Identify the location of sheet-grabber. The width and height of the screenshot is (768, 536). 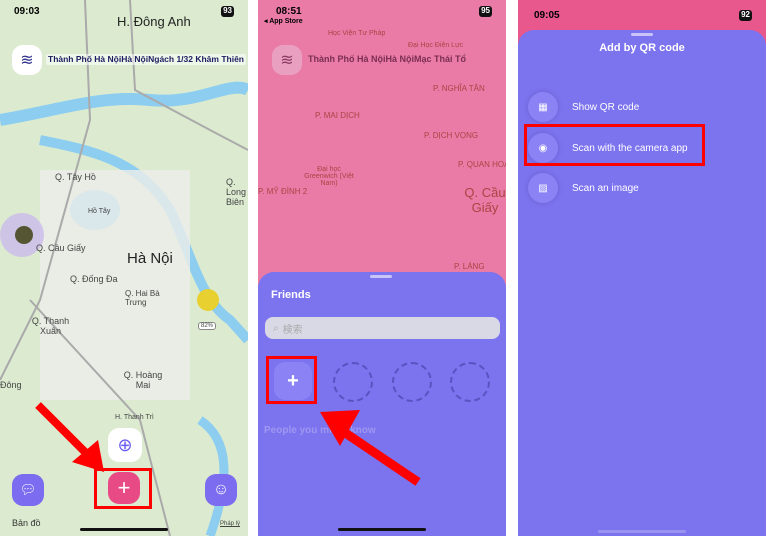
(642, 34).